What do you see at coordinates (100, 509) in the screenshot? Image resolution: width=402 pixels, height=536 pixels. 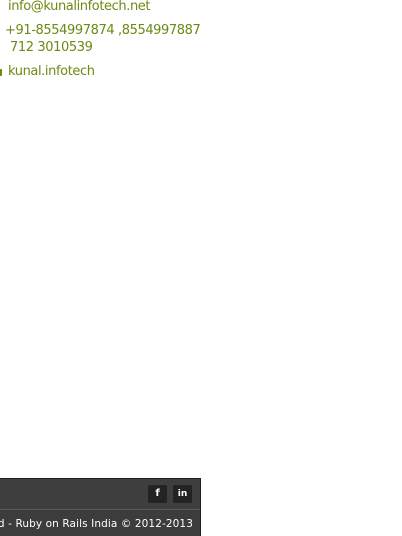 I see `footer-divider` at bounding box center [100, 509].